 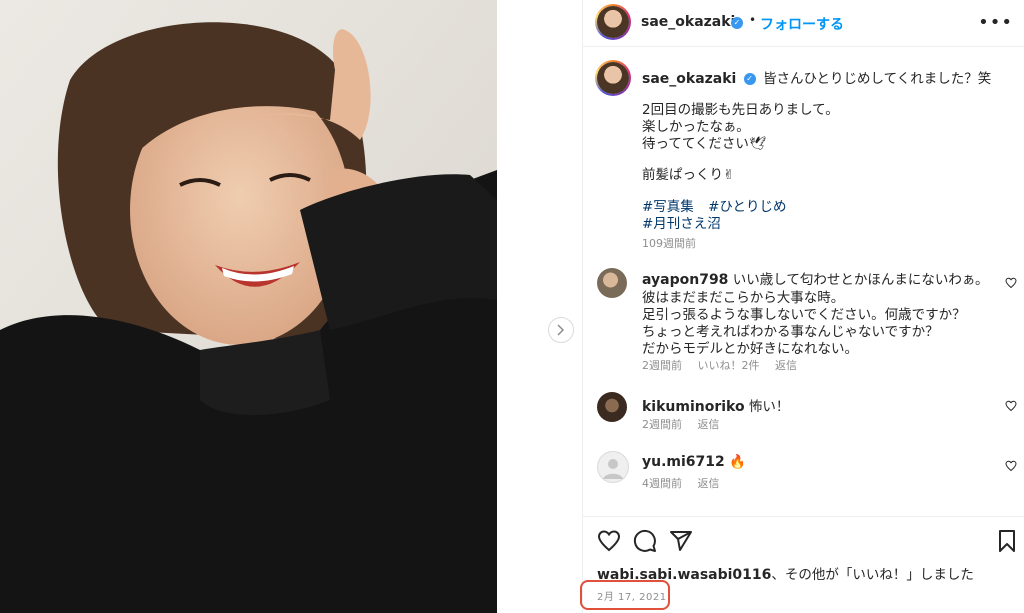 I want to click on follow-button: フォローする, so click(x=802, y=24).